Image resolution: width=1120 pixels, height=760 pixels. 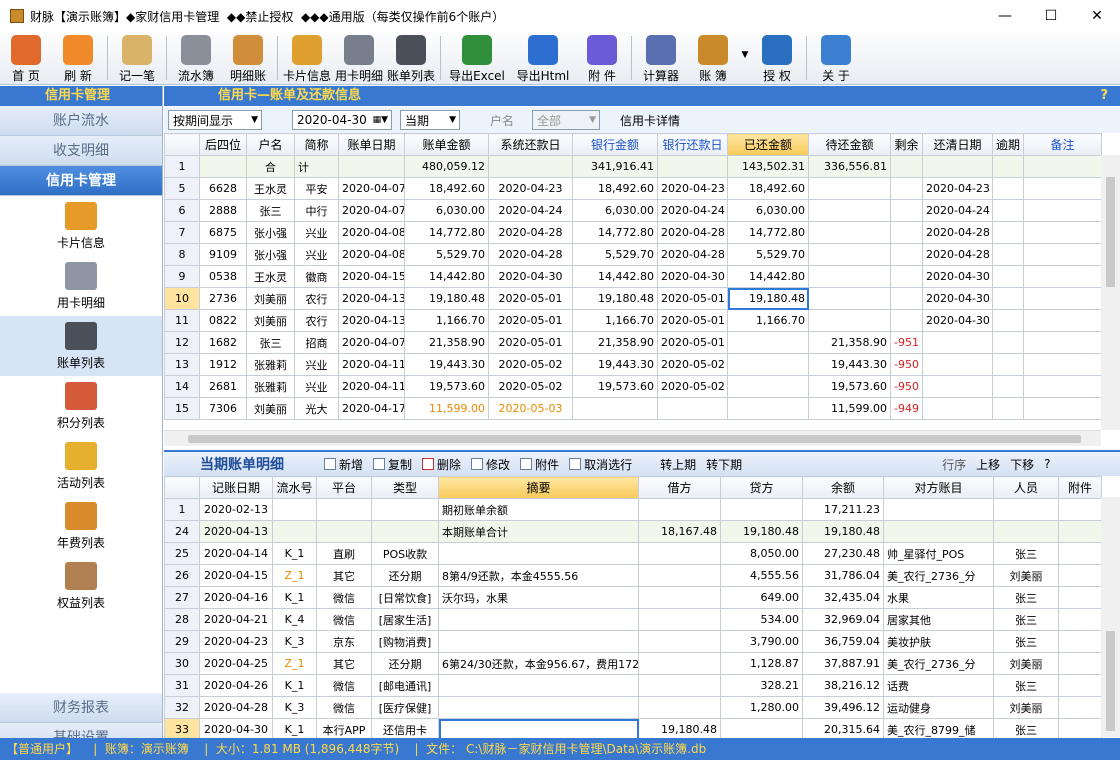 What do you see at coordinates (906, 342) in the screenshot?
I see `table-cell: -951` at bounding box center [906, 342].